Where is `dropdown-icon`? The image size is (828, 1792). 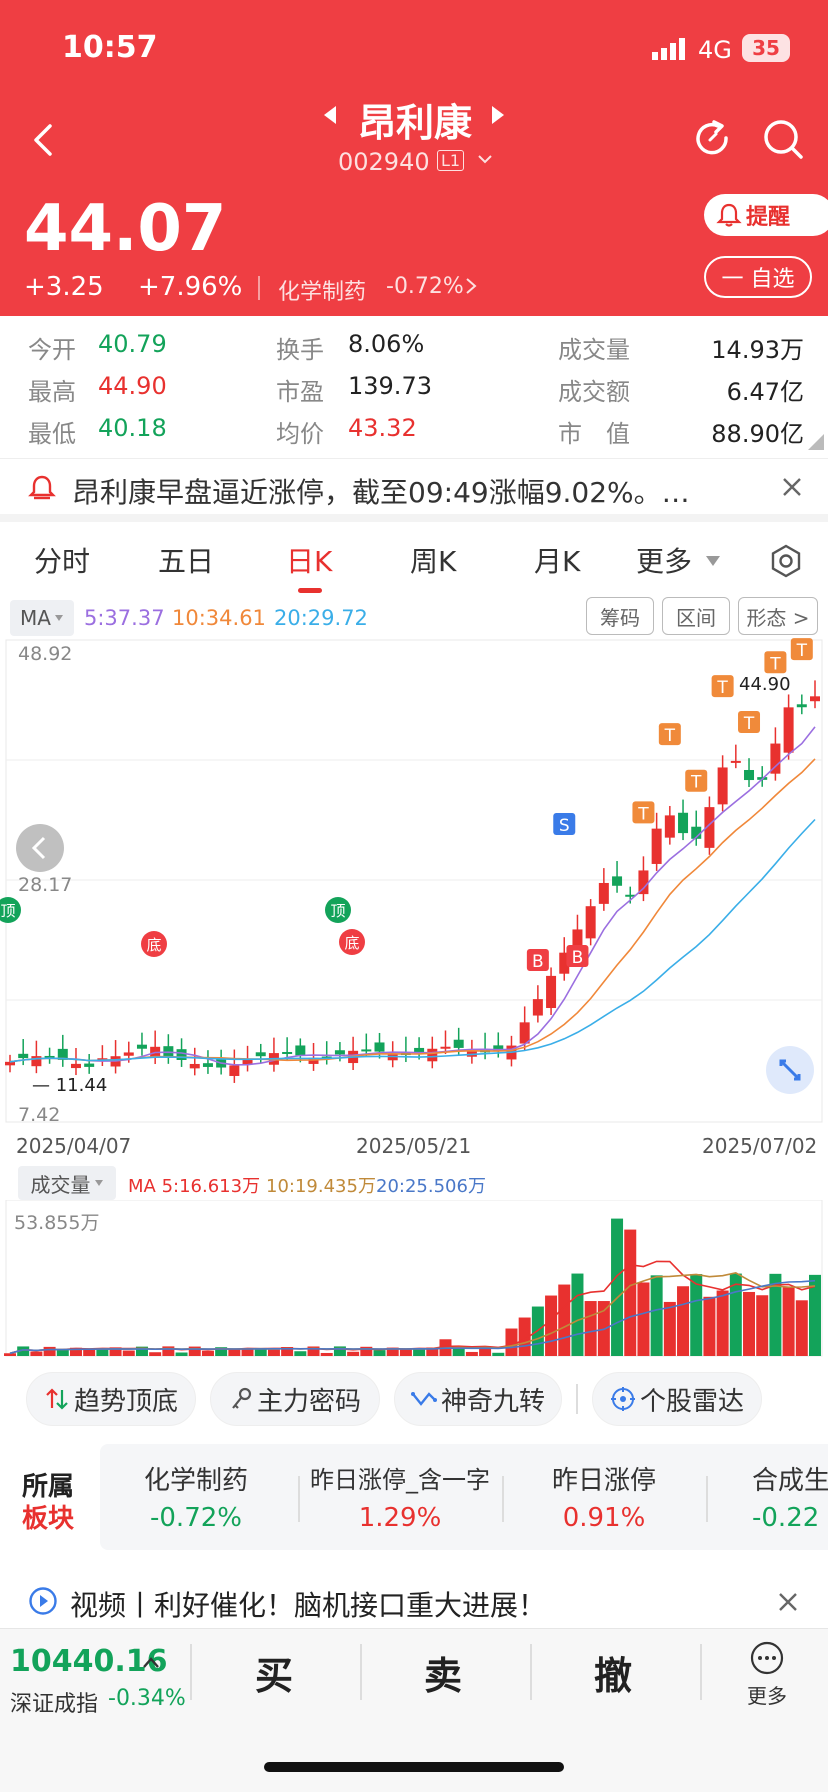
dropdown-icon is located at coordinates (713, 561).